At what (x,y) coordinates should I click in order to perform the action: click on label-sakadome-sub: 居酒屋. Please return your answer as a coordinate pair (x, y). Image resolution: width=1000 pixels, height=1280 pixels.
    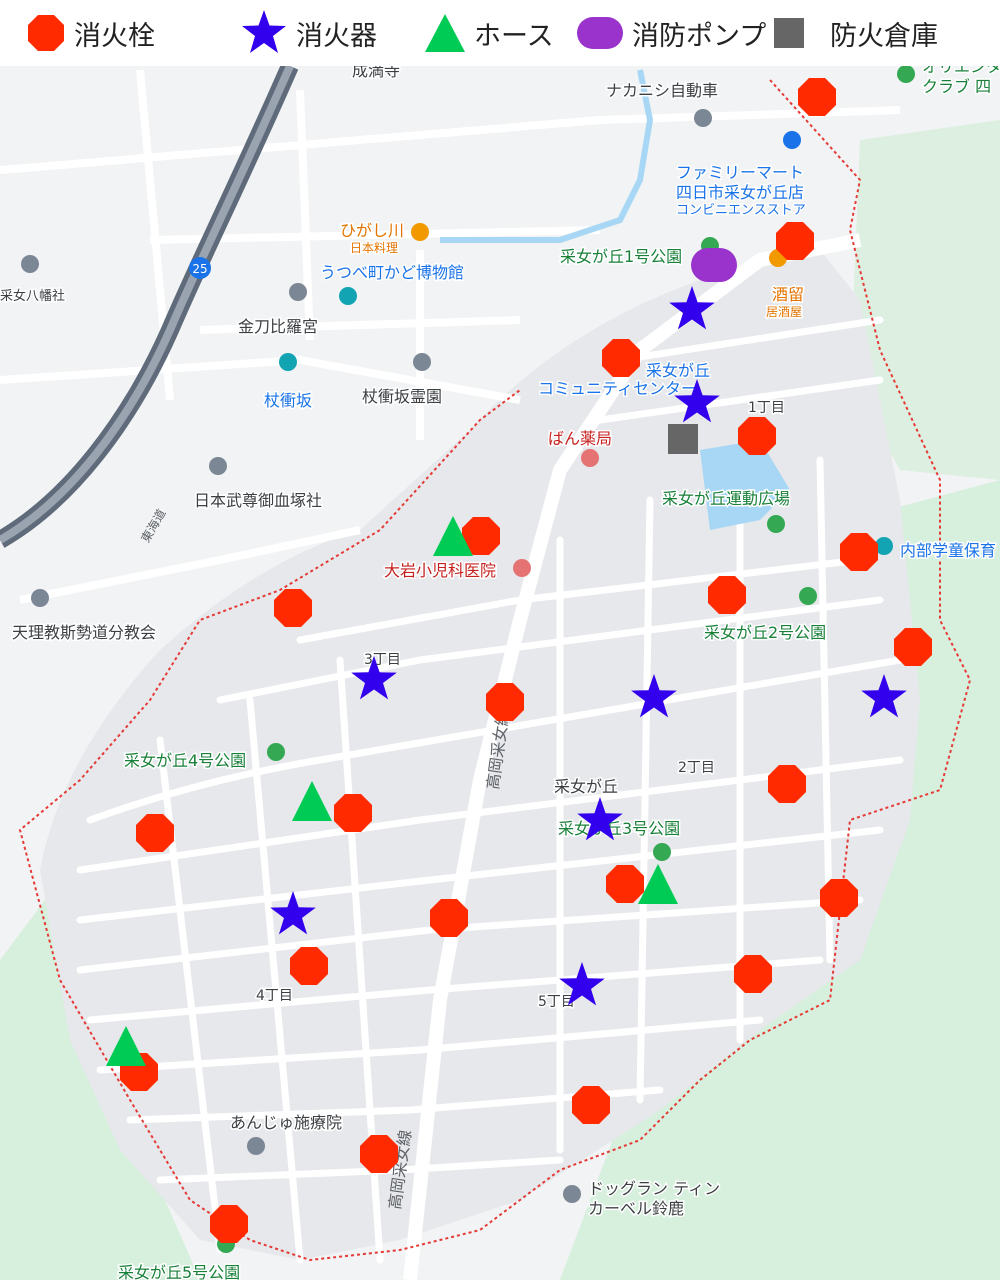
    Looking at the image, I should click on (784, 312).